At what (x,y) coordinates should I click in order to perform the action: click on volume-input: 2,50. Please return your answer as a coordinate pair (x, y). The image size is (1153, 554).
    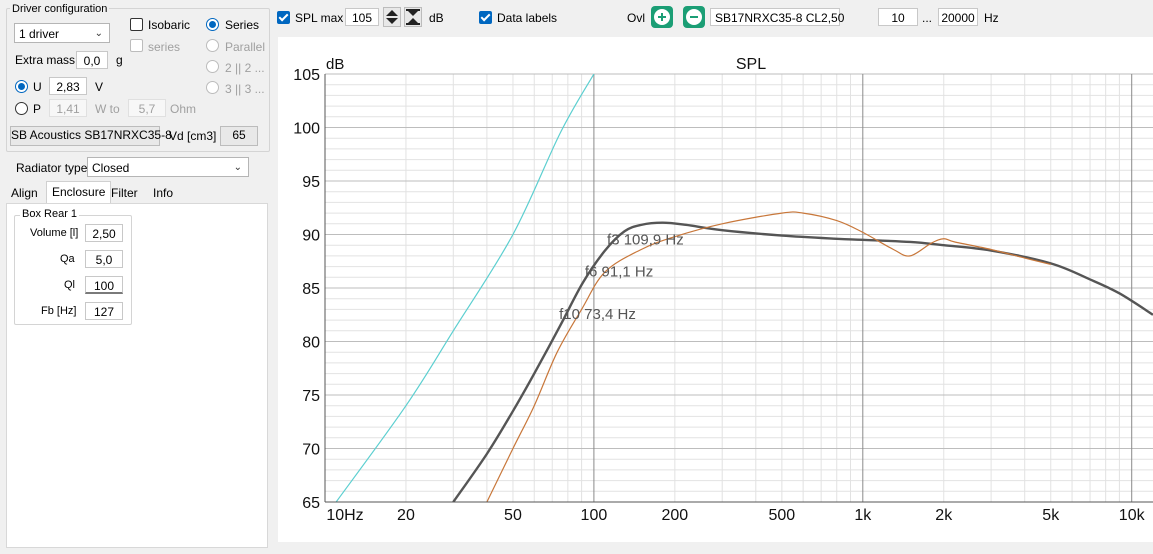
    Looking at the image, I should click on (104, 233).